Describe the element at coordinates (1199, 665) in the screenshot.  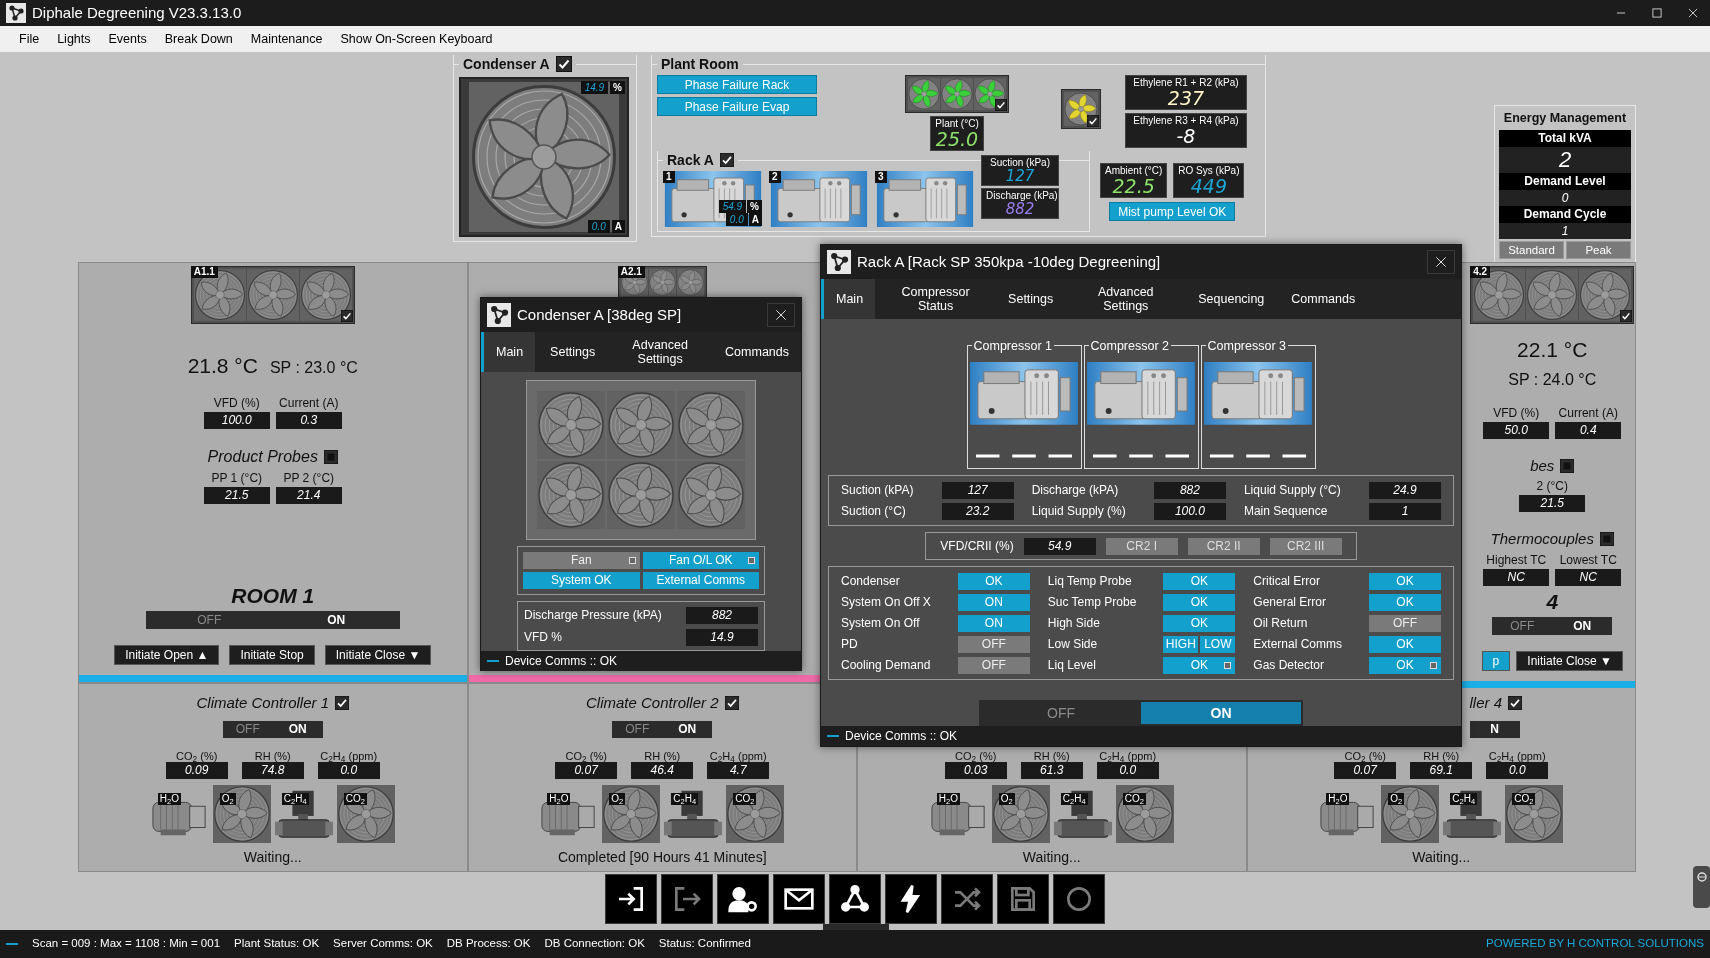
I see `status-tile: OK` at that location.